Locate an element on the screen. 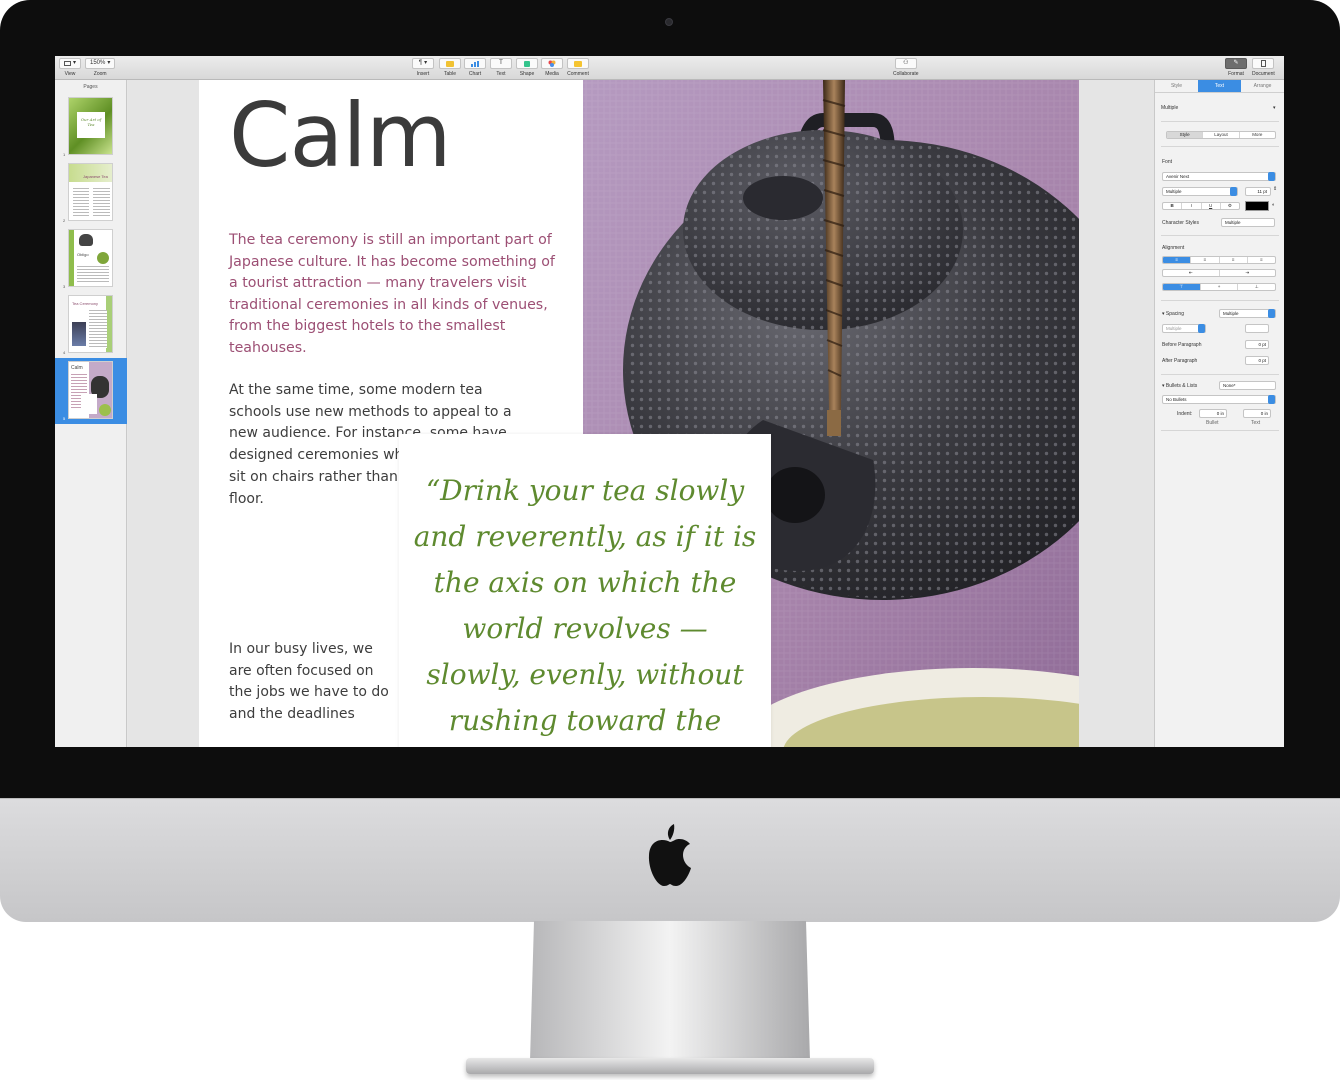  shape-item: Shape is located at coordinates (527, 67).